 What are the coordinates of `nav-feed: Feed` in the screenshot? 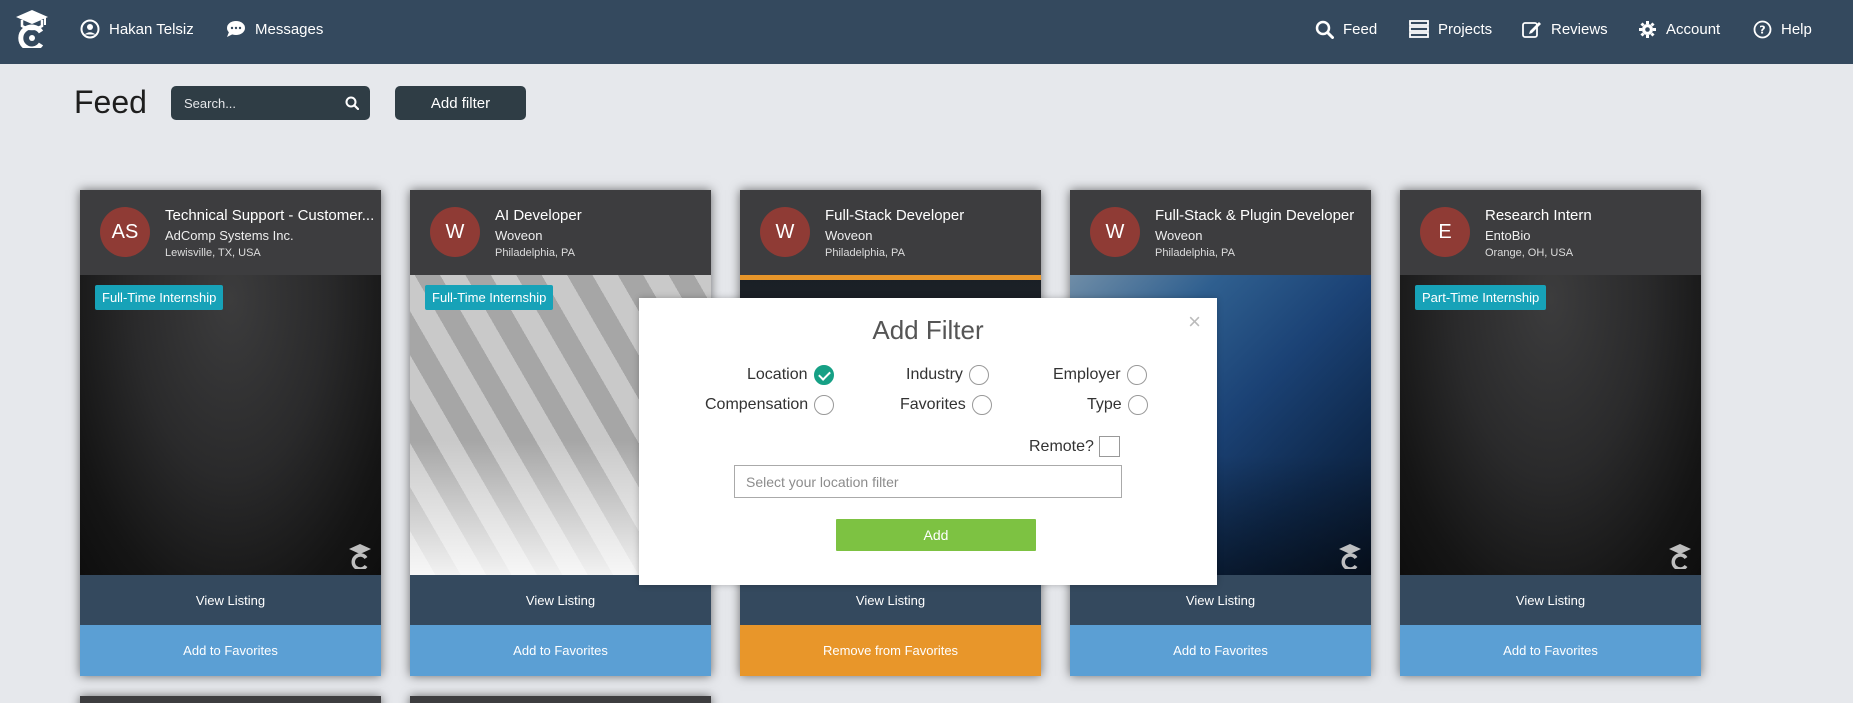 It's located at (1346, 29).